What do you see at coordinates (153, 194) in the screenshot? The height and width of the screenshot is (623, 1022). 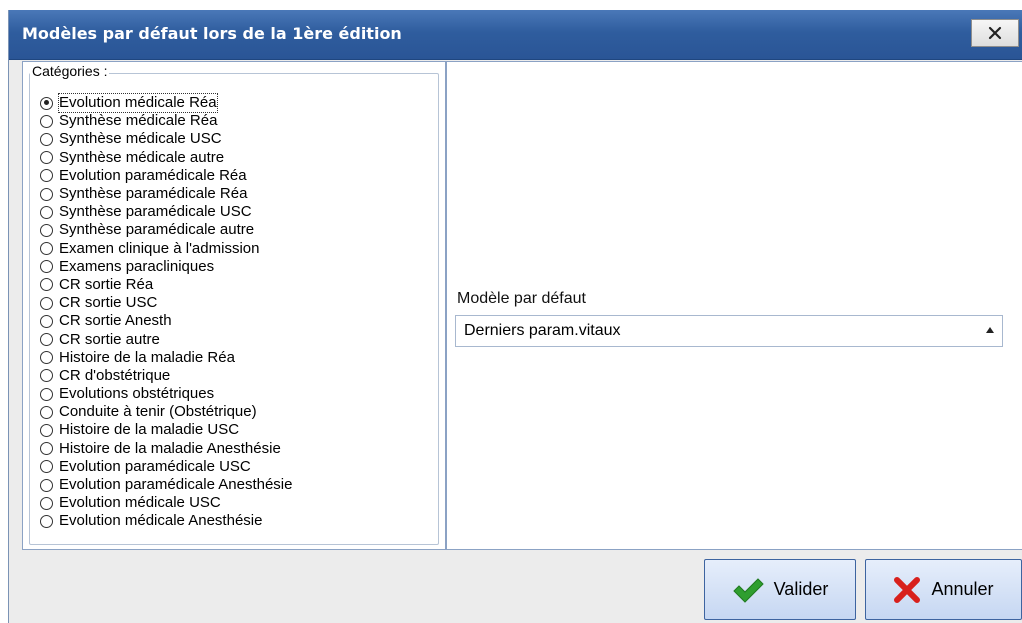 I see `category-label: Synthèse paramédicale Réa` at bounding box center [153, 194].